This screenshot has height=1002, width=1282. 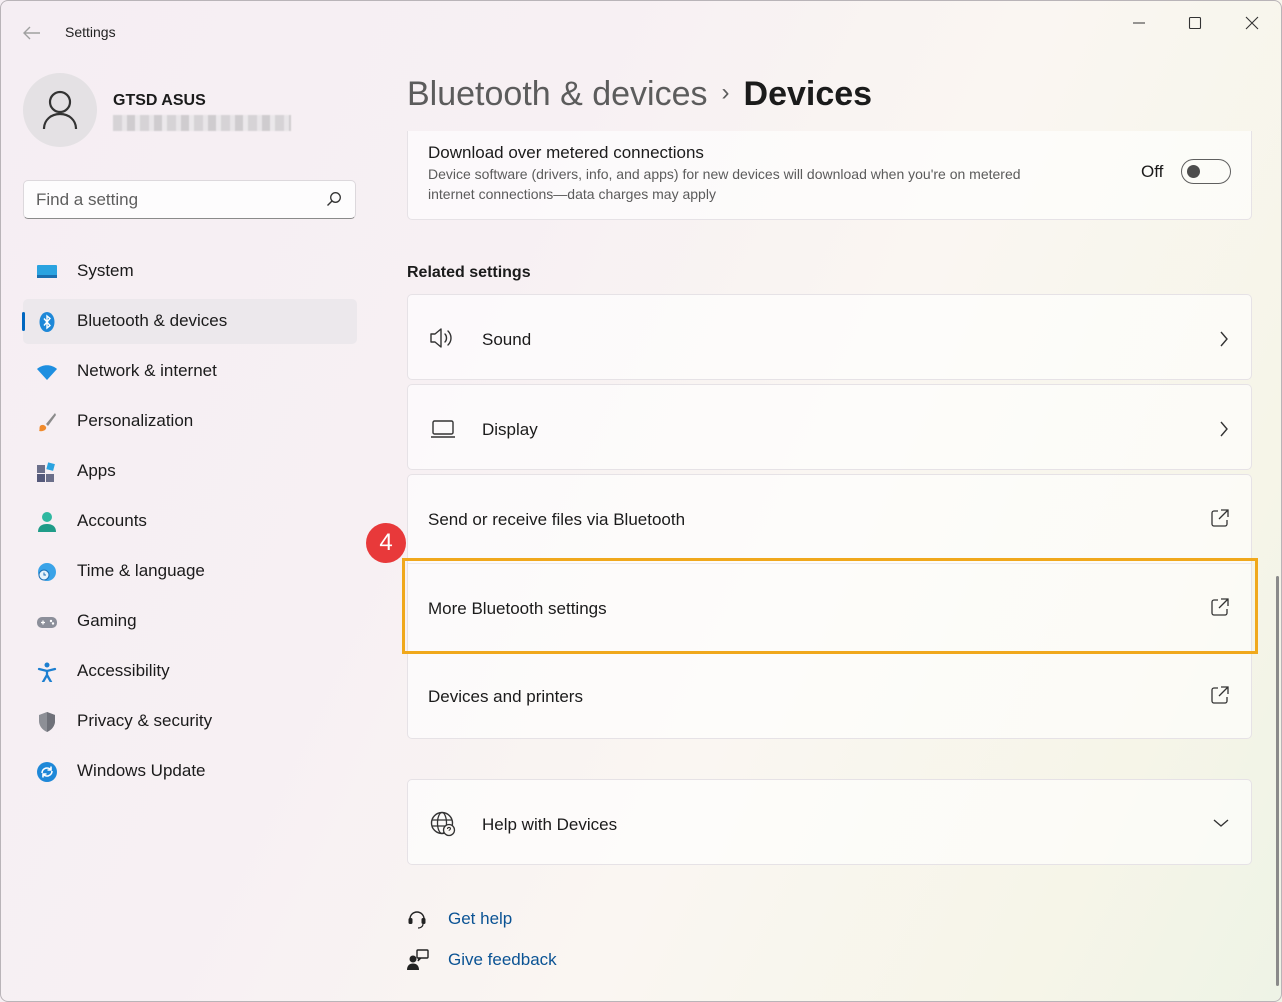 I want to click on close-button, so click(x=1252, y=23).